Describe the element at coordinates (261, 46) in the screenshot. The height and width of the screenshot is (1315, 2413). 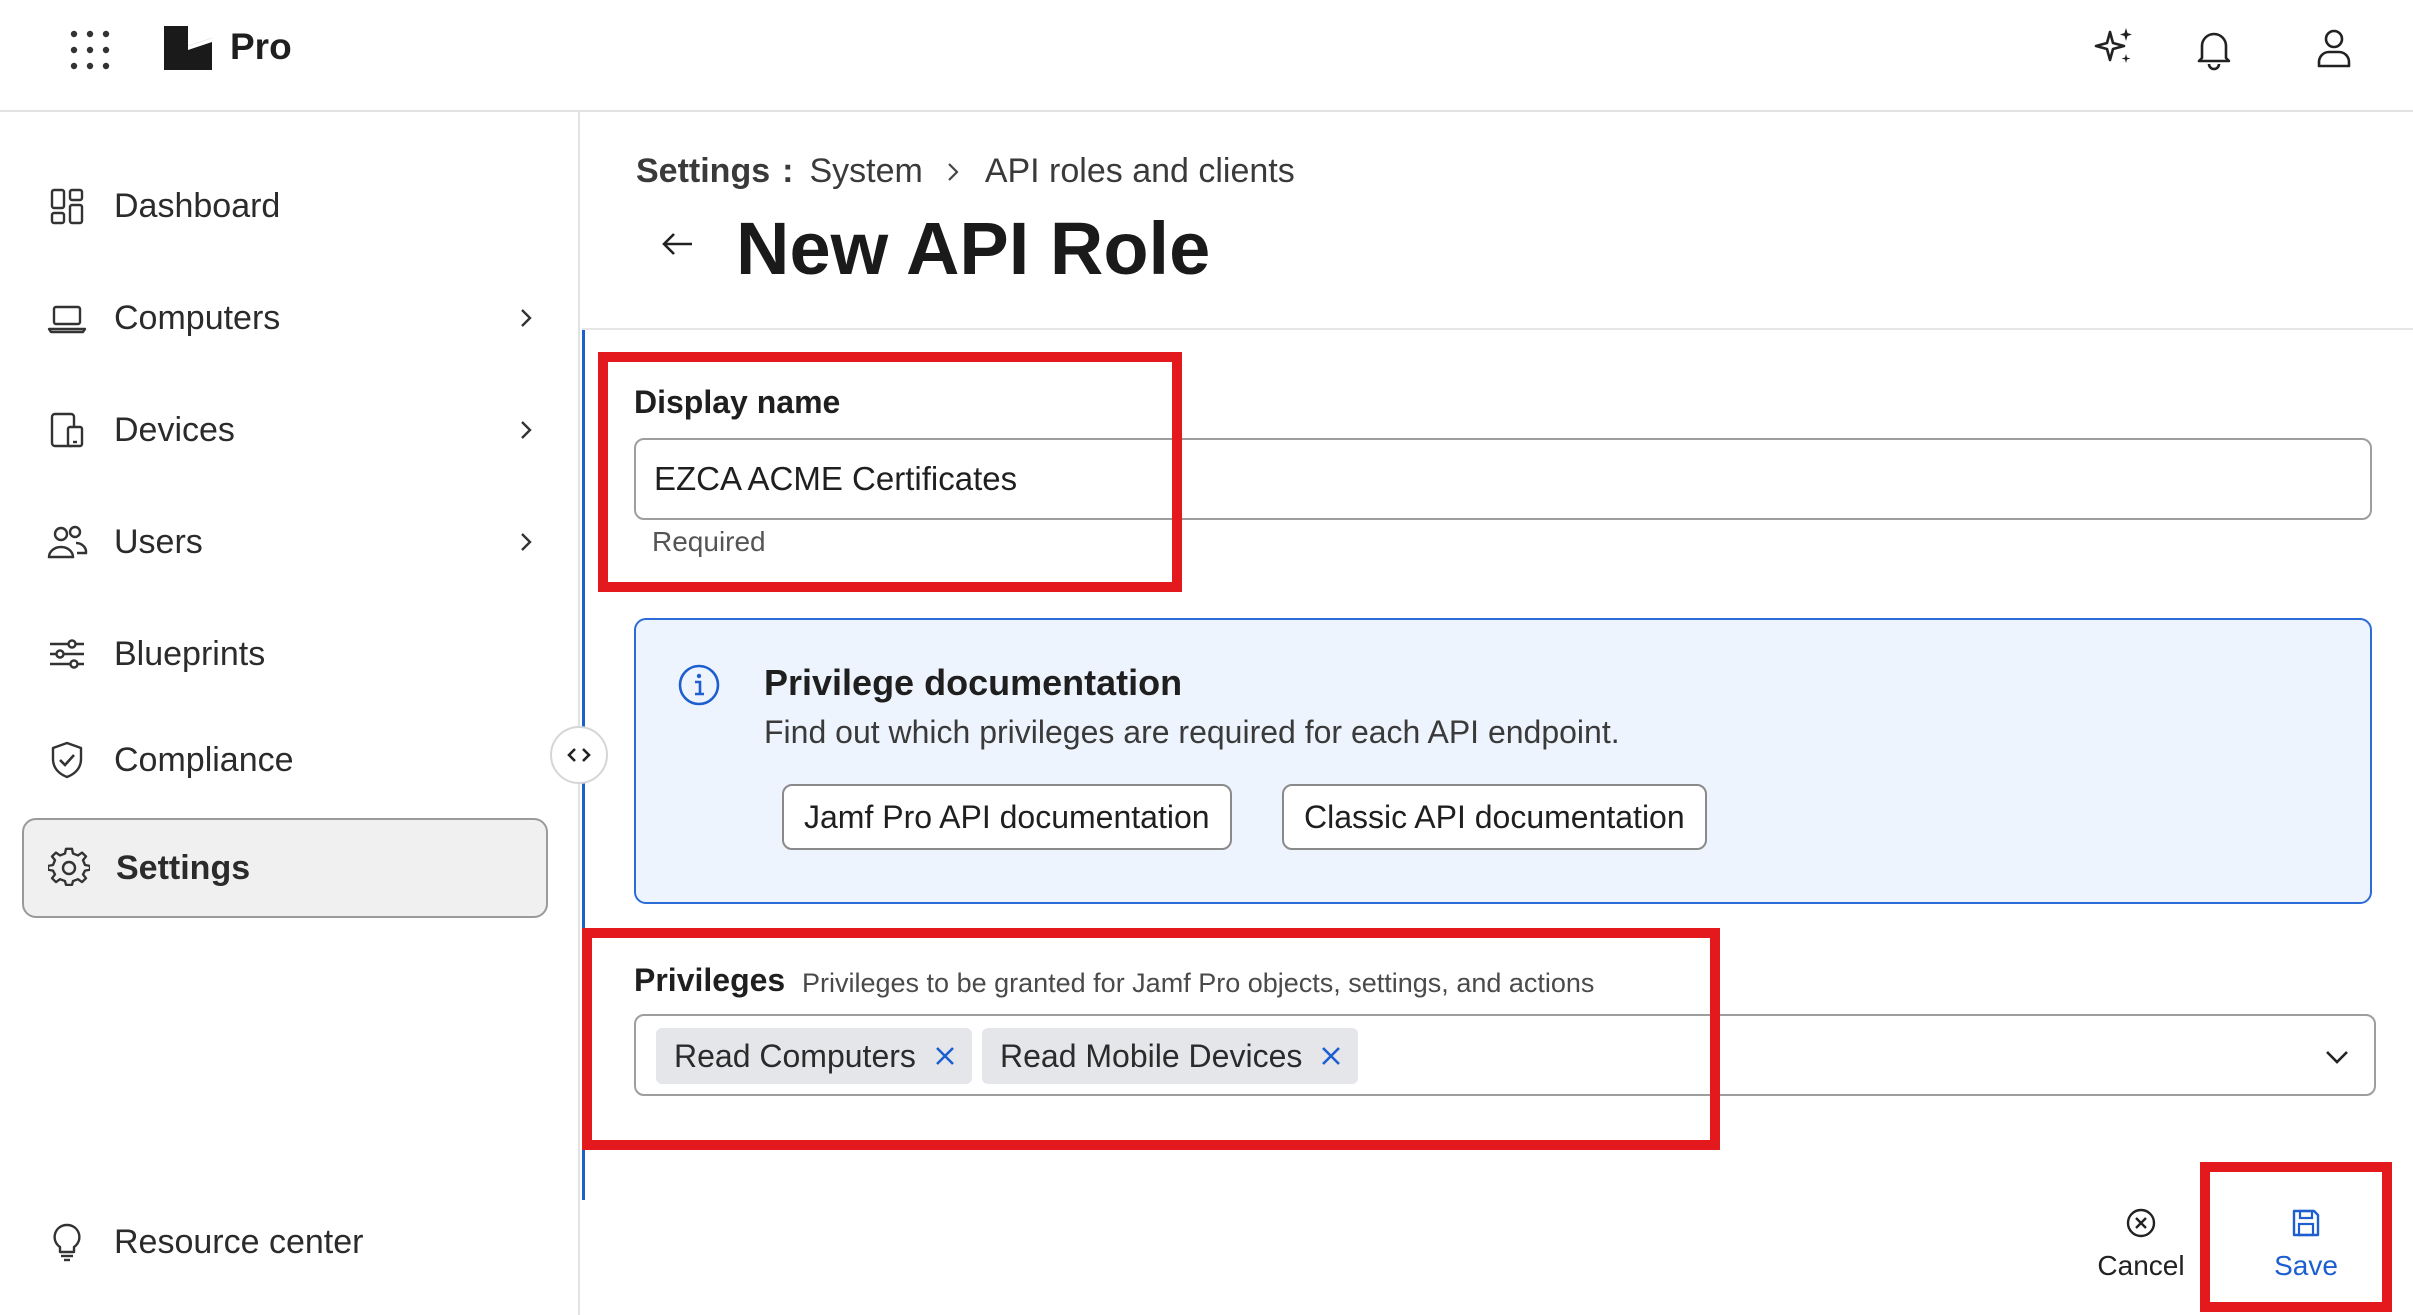
I see `product-name: Pro` at that location.